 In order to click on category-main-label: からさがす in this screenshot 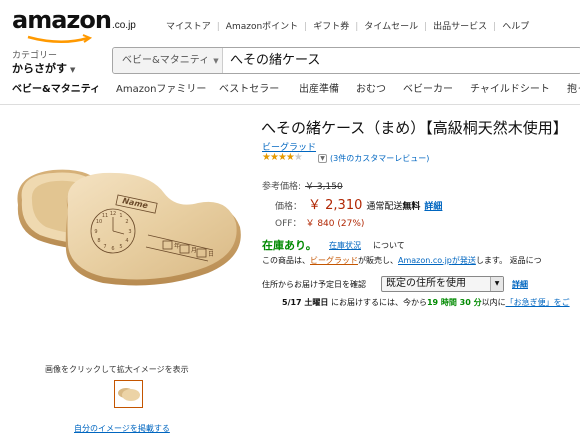, I will do `click(39, 68)`.